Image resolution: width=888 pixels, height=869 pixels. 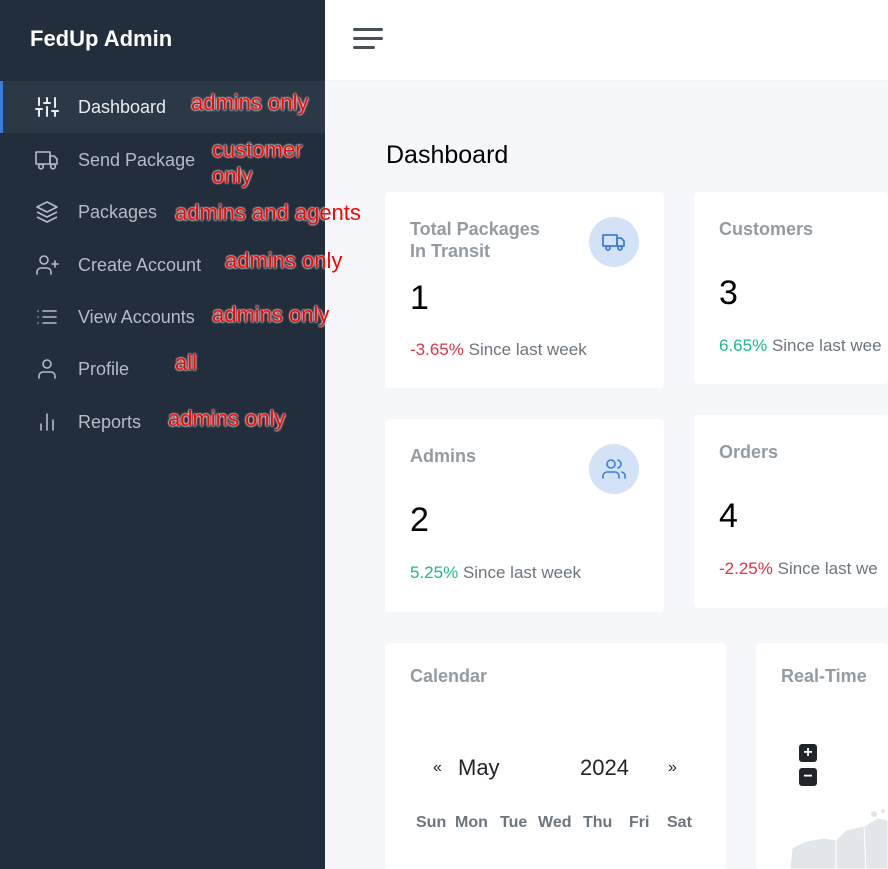 I want to click on card-title: Admins, so click(x=443, y=456).